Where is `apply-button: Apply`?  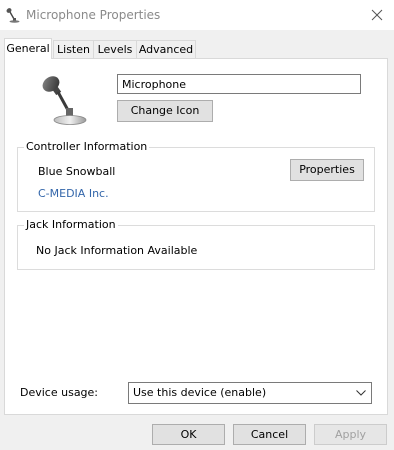 apply-button: Apply is located at coordinates (350, 434).